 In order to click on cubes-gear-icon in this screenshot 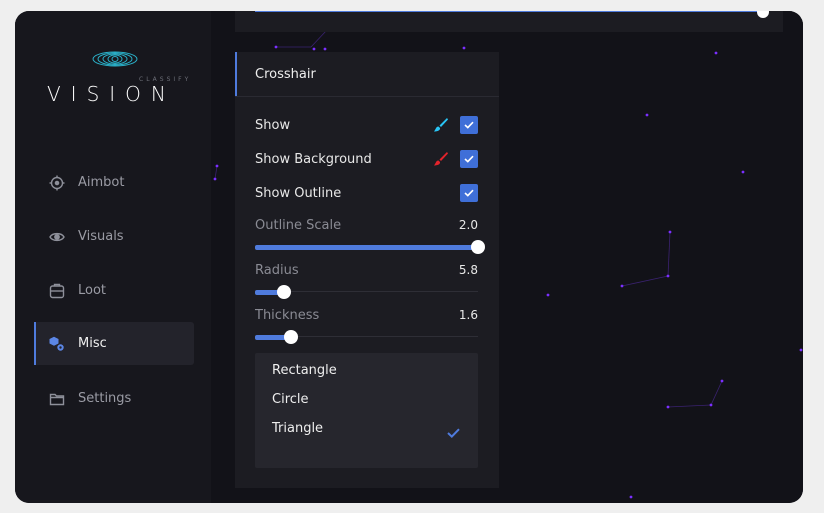, I will do `click(57, 344)`.